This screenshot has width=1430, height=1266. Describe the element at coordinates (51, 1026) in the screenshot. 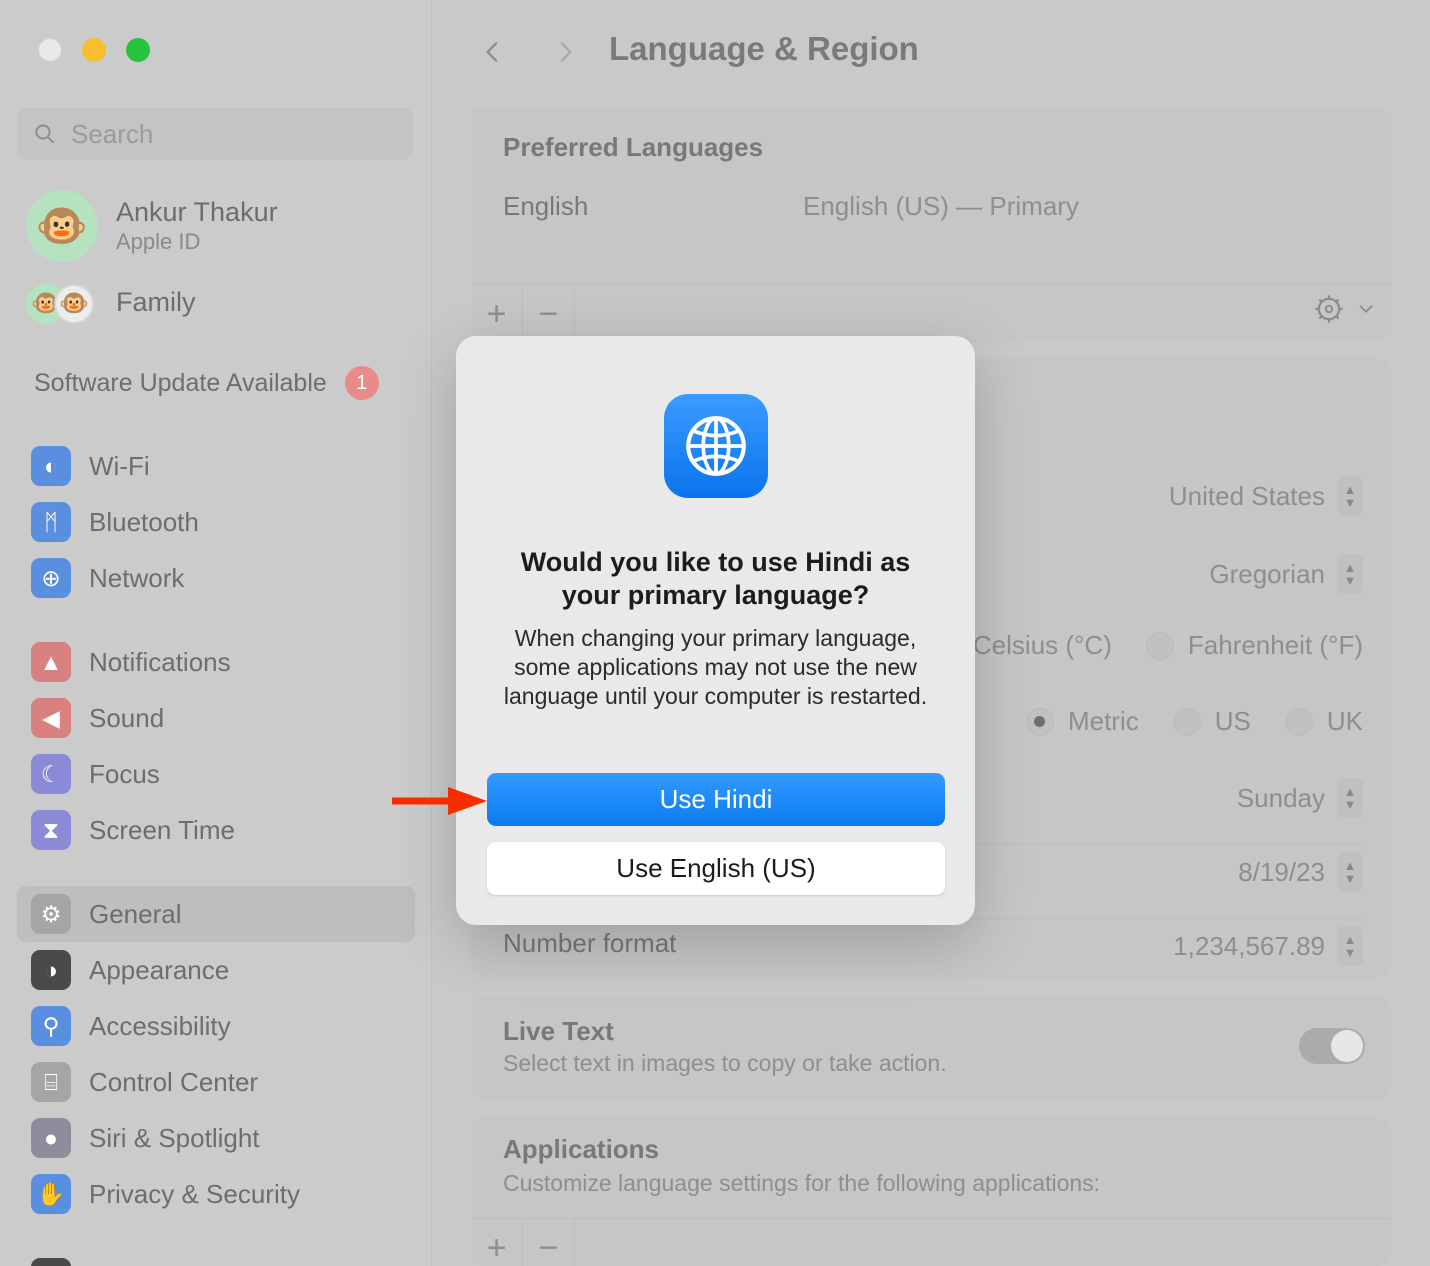

I see `accessibility-icon: ⚲` at that location.